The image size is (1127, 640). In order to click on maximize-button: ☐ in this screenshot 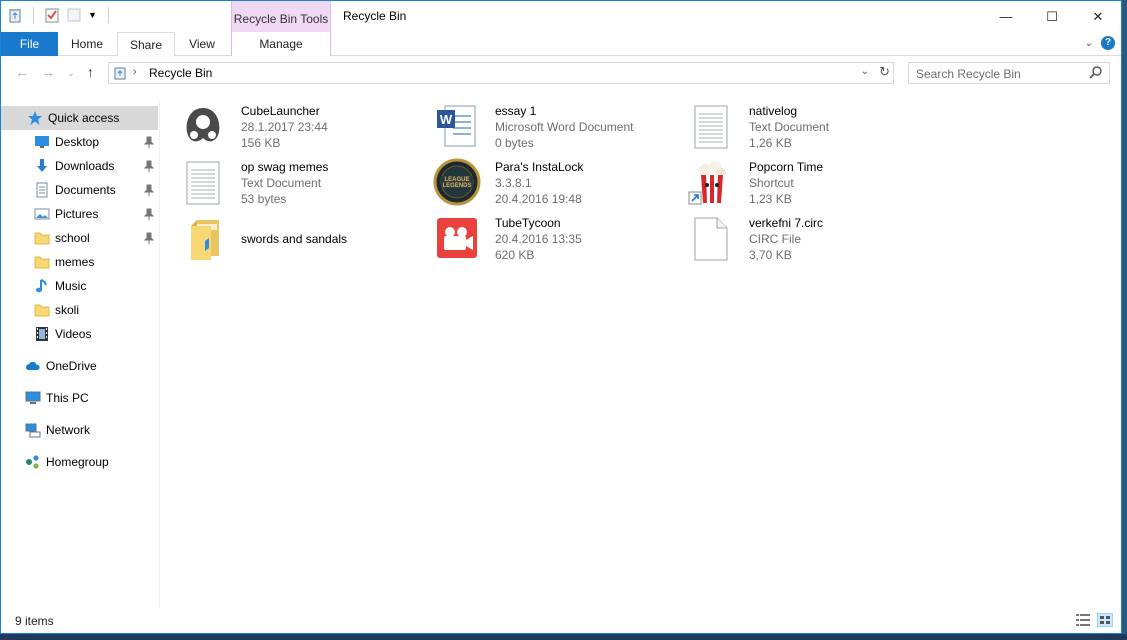, I will do `click(1052, 16)`.